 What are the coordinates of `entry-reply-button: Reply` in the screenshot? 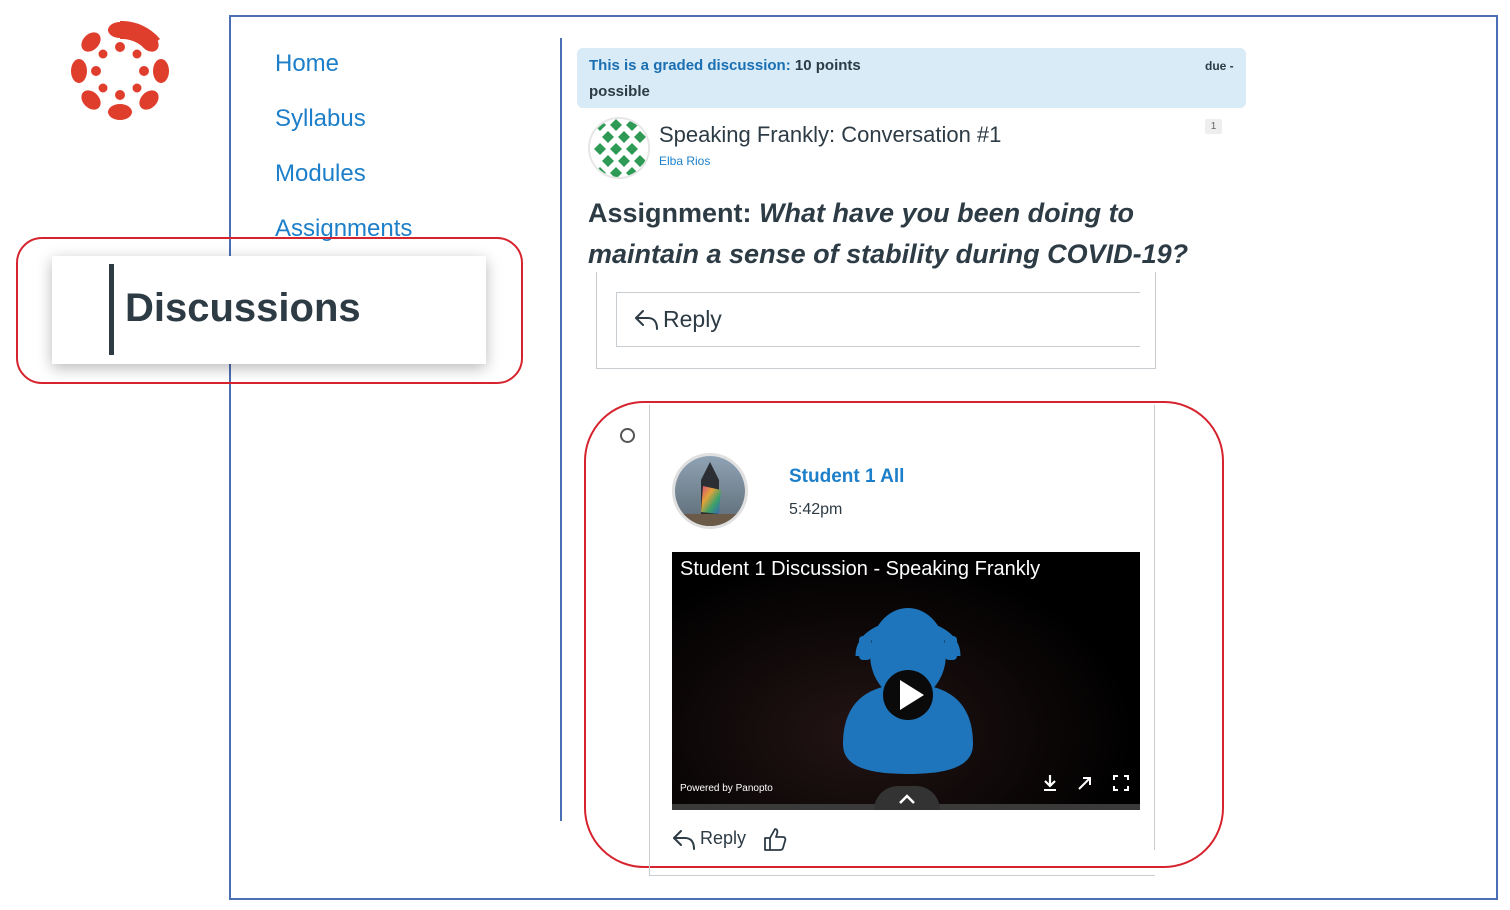 It's located at (723, 838).